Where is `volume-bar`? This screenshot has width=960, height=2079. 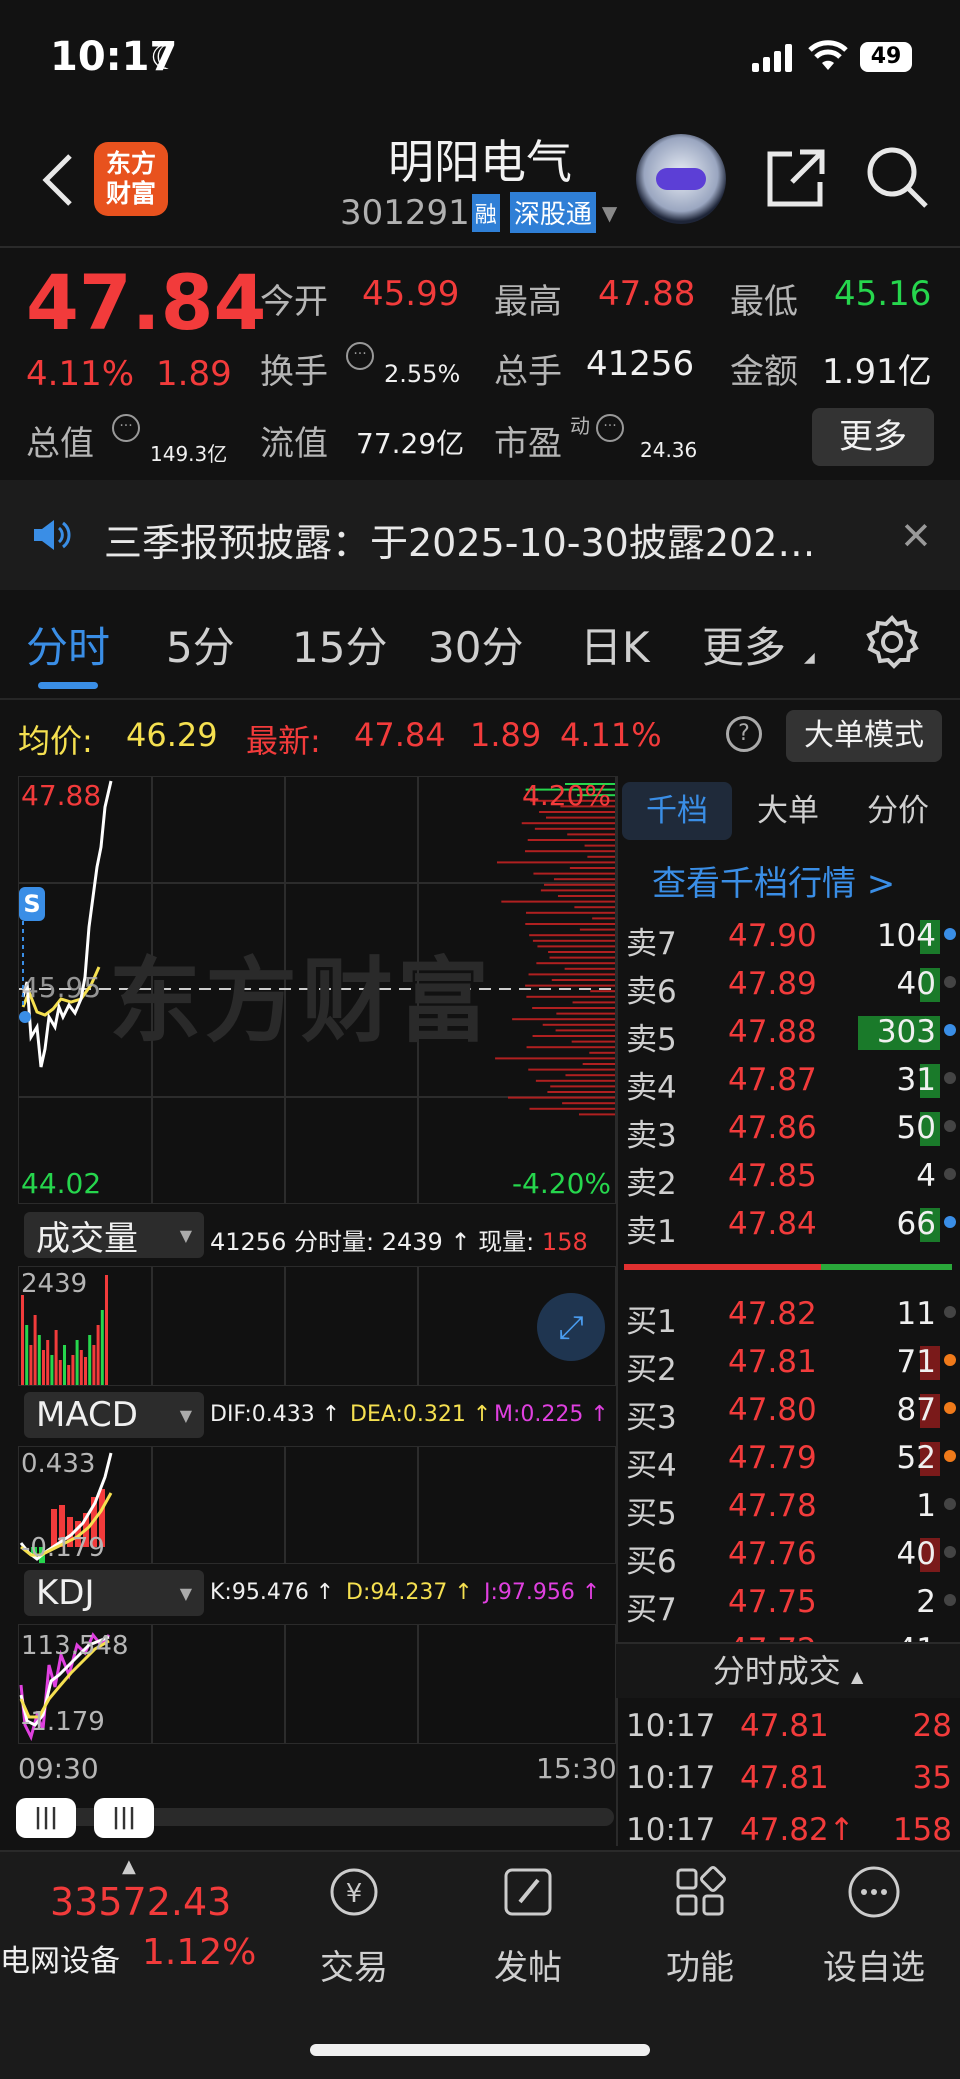
volume-bar is located at coordinates (77, 1362).